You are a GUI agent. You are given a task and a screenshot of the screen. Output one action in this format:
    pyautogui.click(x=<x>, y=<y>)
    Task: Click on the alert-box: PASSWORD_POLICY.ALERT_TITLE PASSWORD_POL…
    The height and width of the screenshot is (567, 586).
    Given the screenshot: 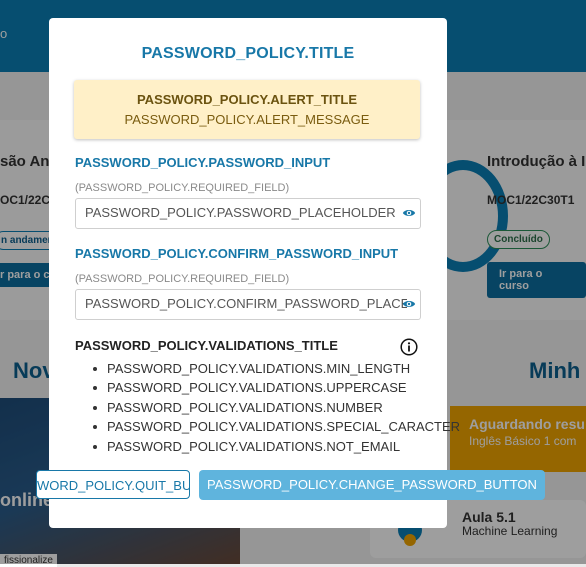 What is the action you would take?
    pyautogui.click(x=247, y=109)
    